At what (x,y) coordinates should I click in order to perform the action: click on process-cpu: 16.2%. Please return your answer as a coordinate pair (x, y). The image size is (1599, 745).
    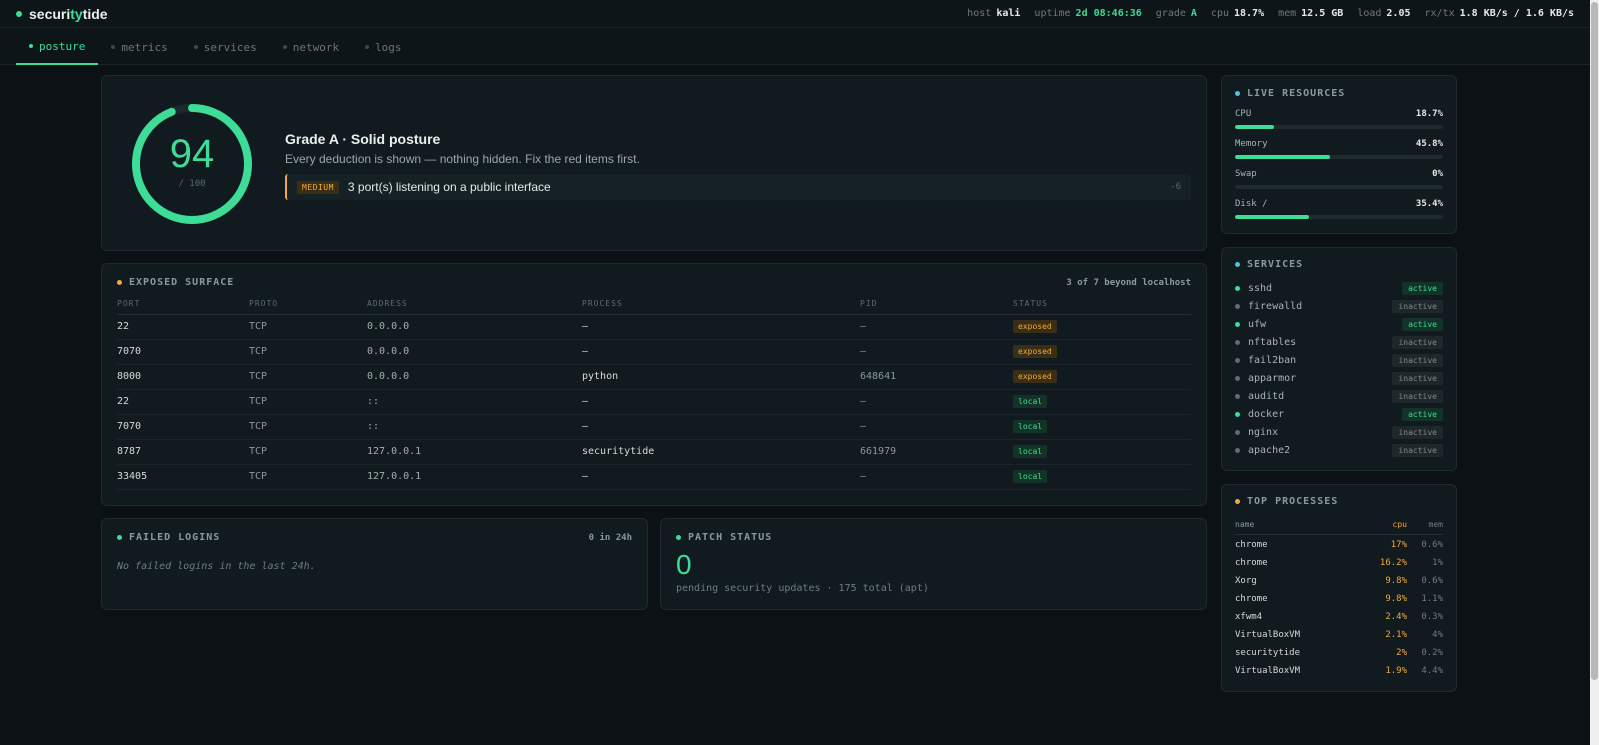
    Looking at the image, I should click on (1393, 563).